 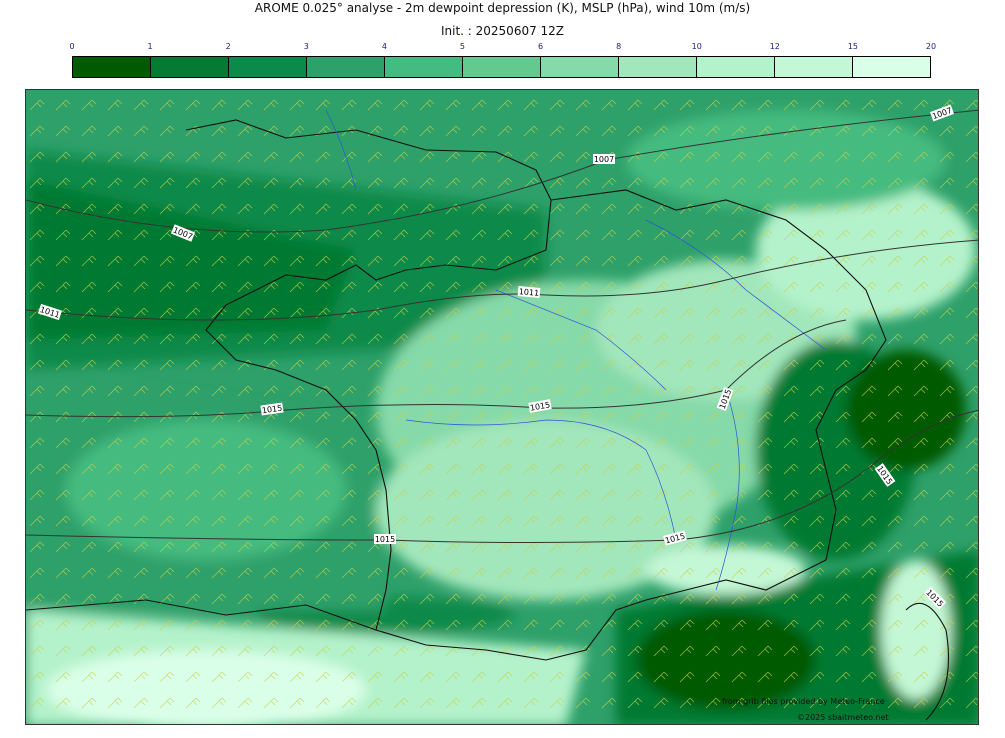 What do you see at coordinates (696, 46) in the screenshot?
I see `colorbar-tick-label: 10` at bounding box center [696, 46].